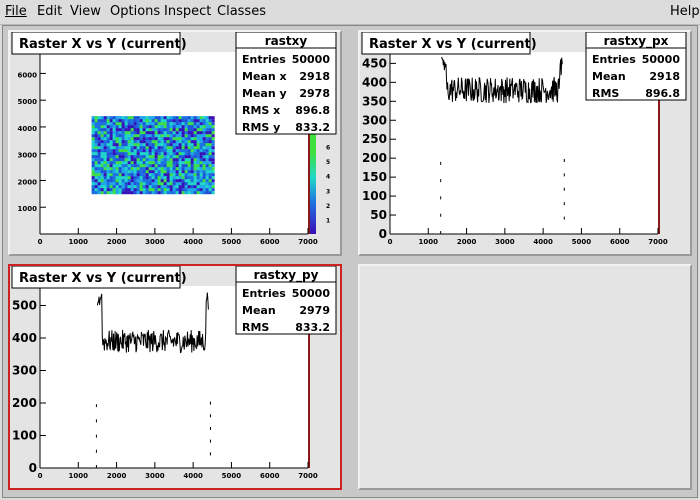 This screenshot has width=700, height=500. I want to click on menu-view: View, so click(85, 11).